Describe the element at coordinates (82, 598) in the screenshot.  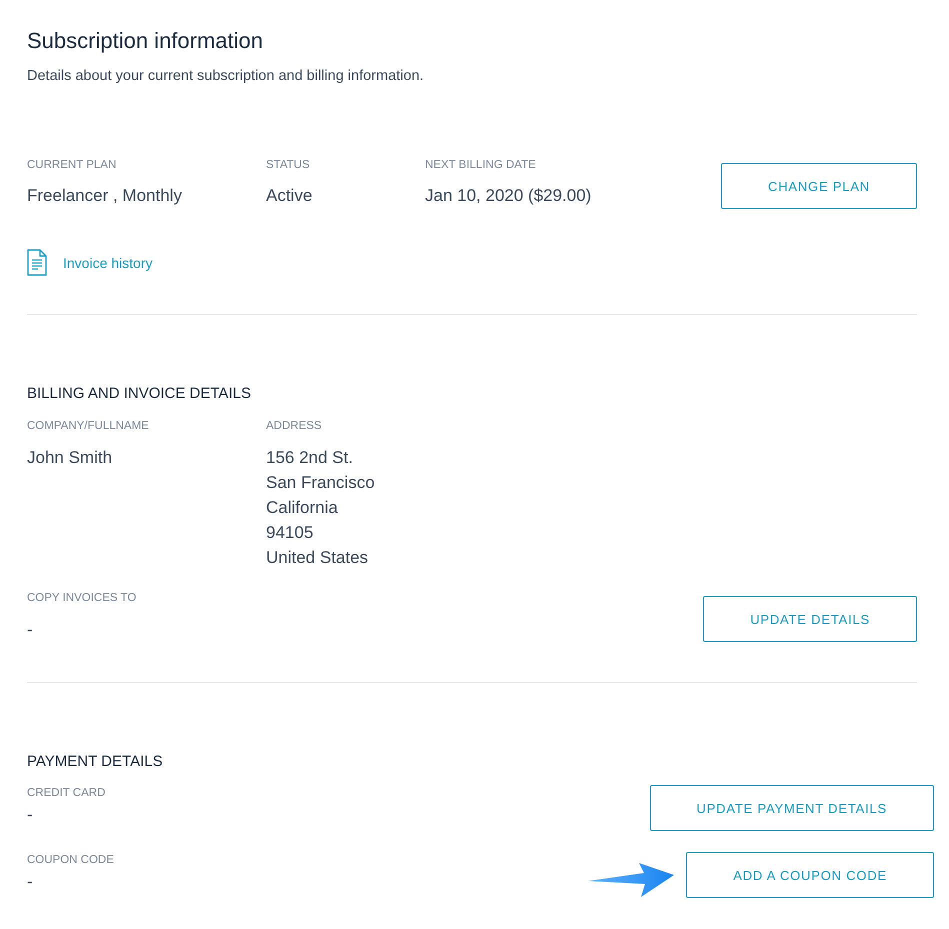
I see `field-label: COPY INVOICES TO` at that location.